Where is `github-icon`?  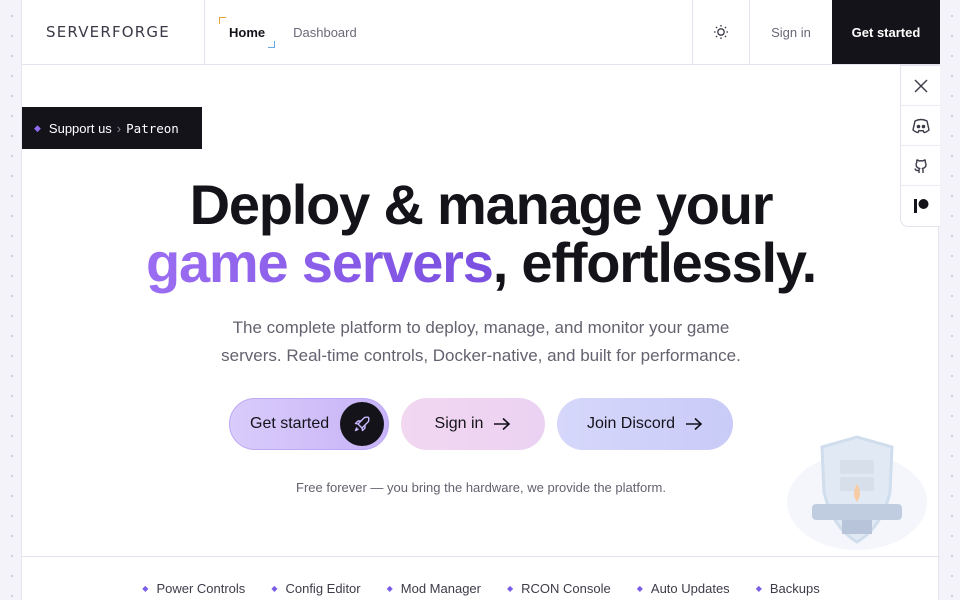 github-icon is located at coordinates (920, 165).